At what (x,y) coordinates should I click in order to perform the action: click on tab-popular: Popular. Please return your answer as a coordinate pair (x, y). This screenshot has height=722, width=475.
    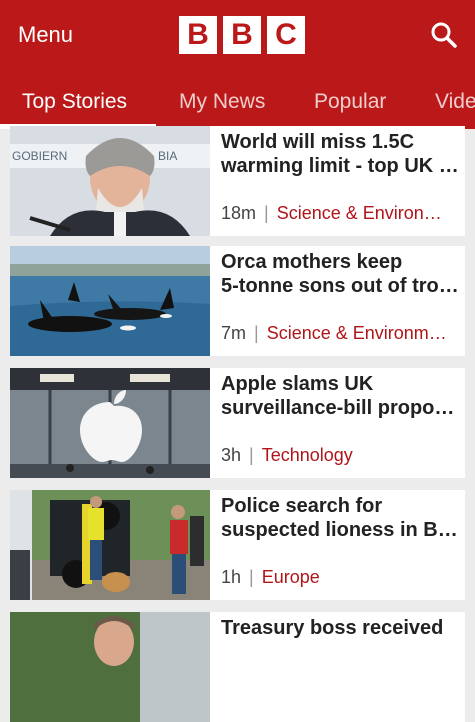
    Looking at the image, I should click on (350, 102).